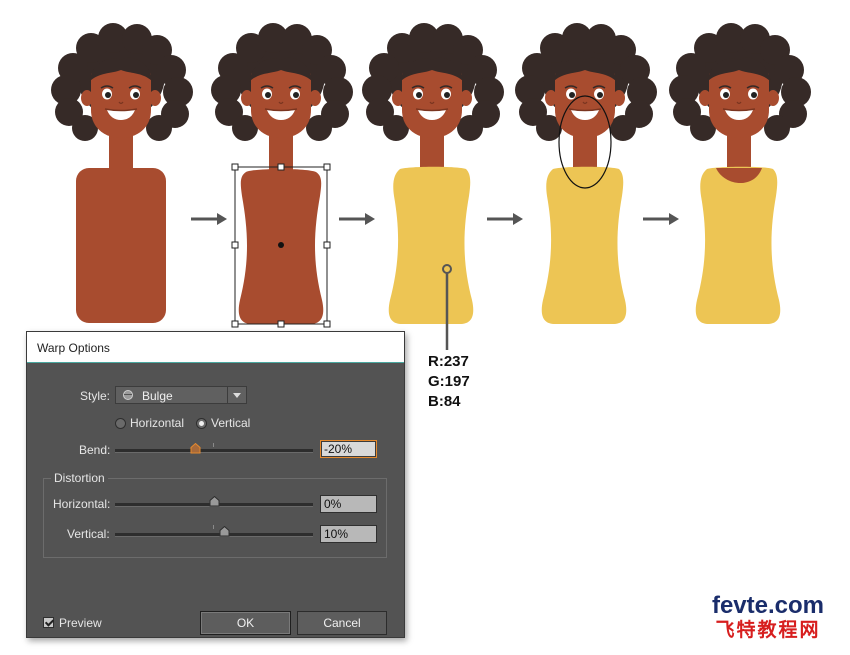 This screenshot has height=655, width=850. What do you see at coordinates (79, 478) in the screenshot?
I see `distortion-group-label: Distortion` at bounding box center [79, 478].